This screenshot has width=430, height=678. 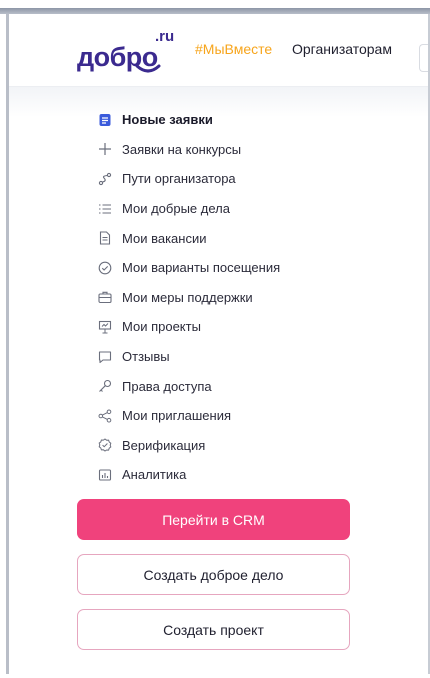 I want to click on menu-item-my-vacancies: Мои вакансии, so click(x=188, y=238).